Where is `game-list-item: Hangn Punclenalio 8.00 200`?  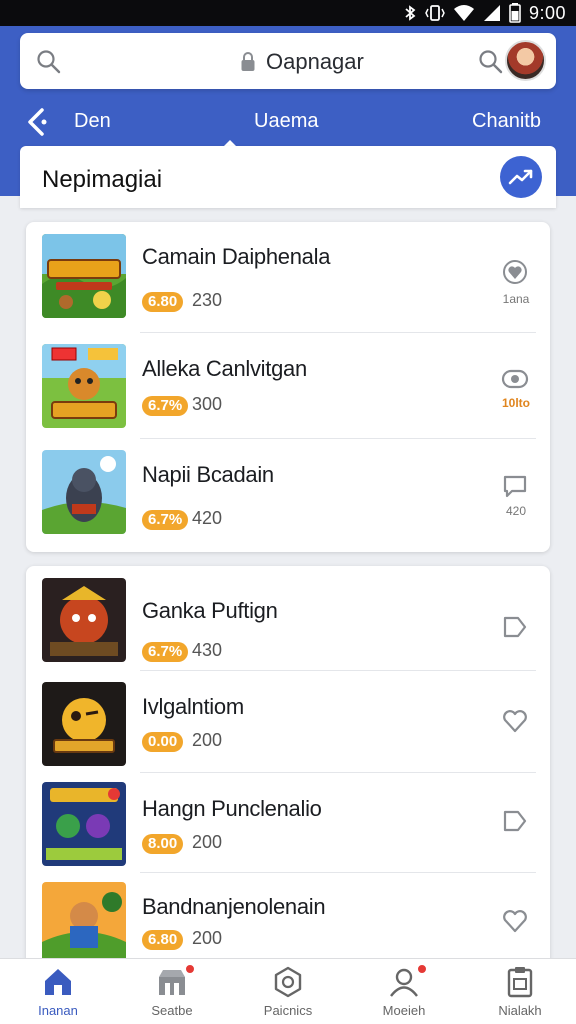 game-list-item: Hangn Punclenalio 8.00 200 is located at coordinates (288, 830).